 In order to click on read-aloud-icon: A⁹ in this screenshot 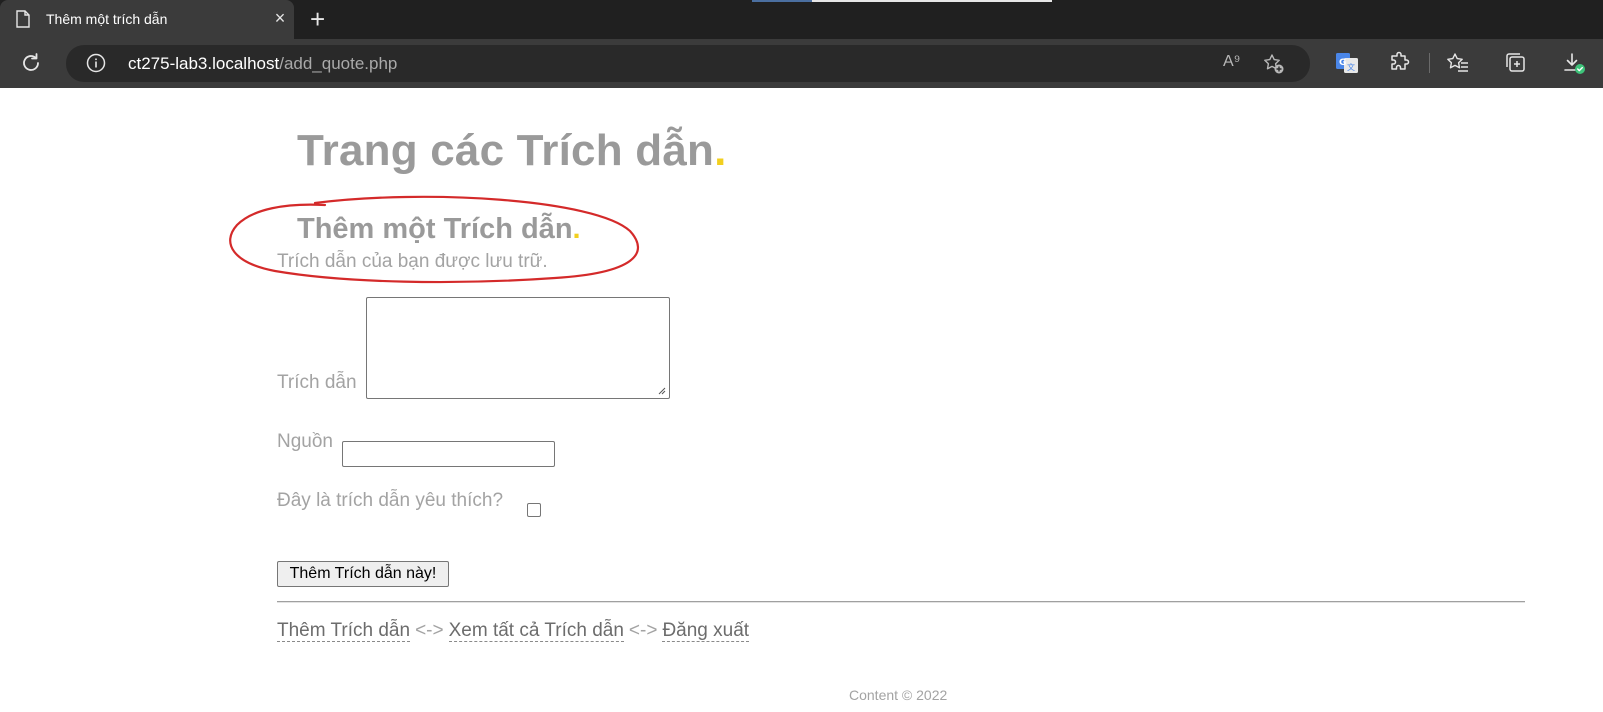, I will do `click(1232, 62)`.